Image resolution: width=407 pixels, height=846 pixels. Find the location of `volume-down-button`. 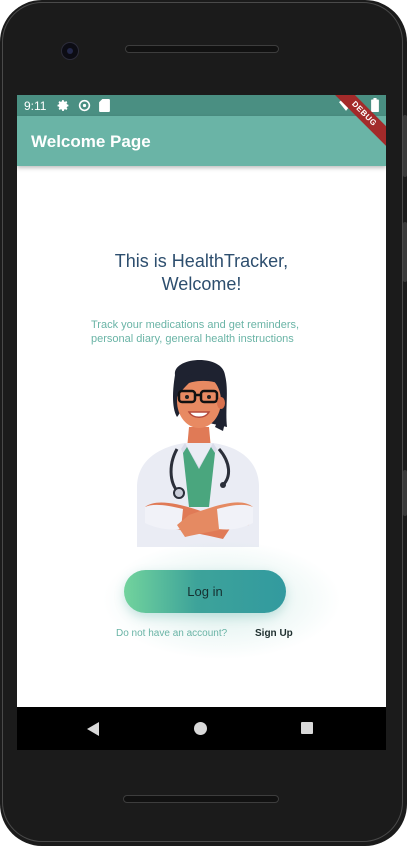

volume-down-button is located at coordinates (405, 493).